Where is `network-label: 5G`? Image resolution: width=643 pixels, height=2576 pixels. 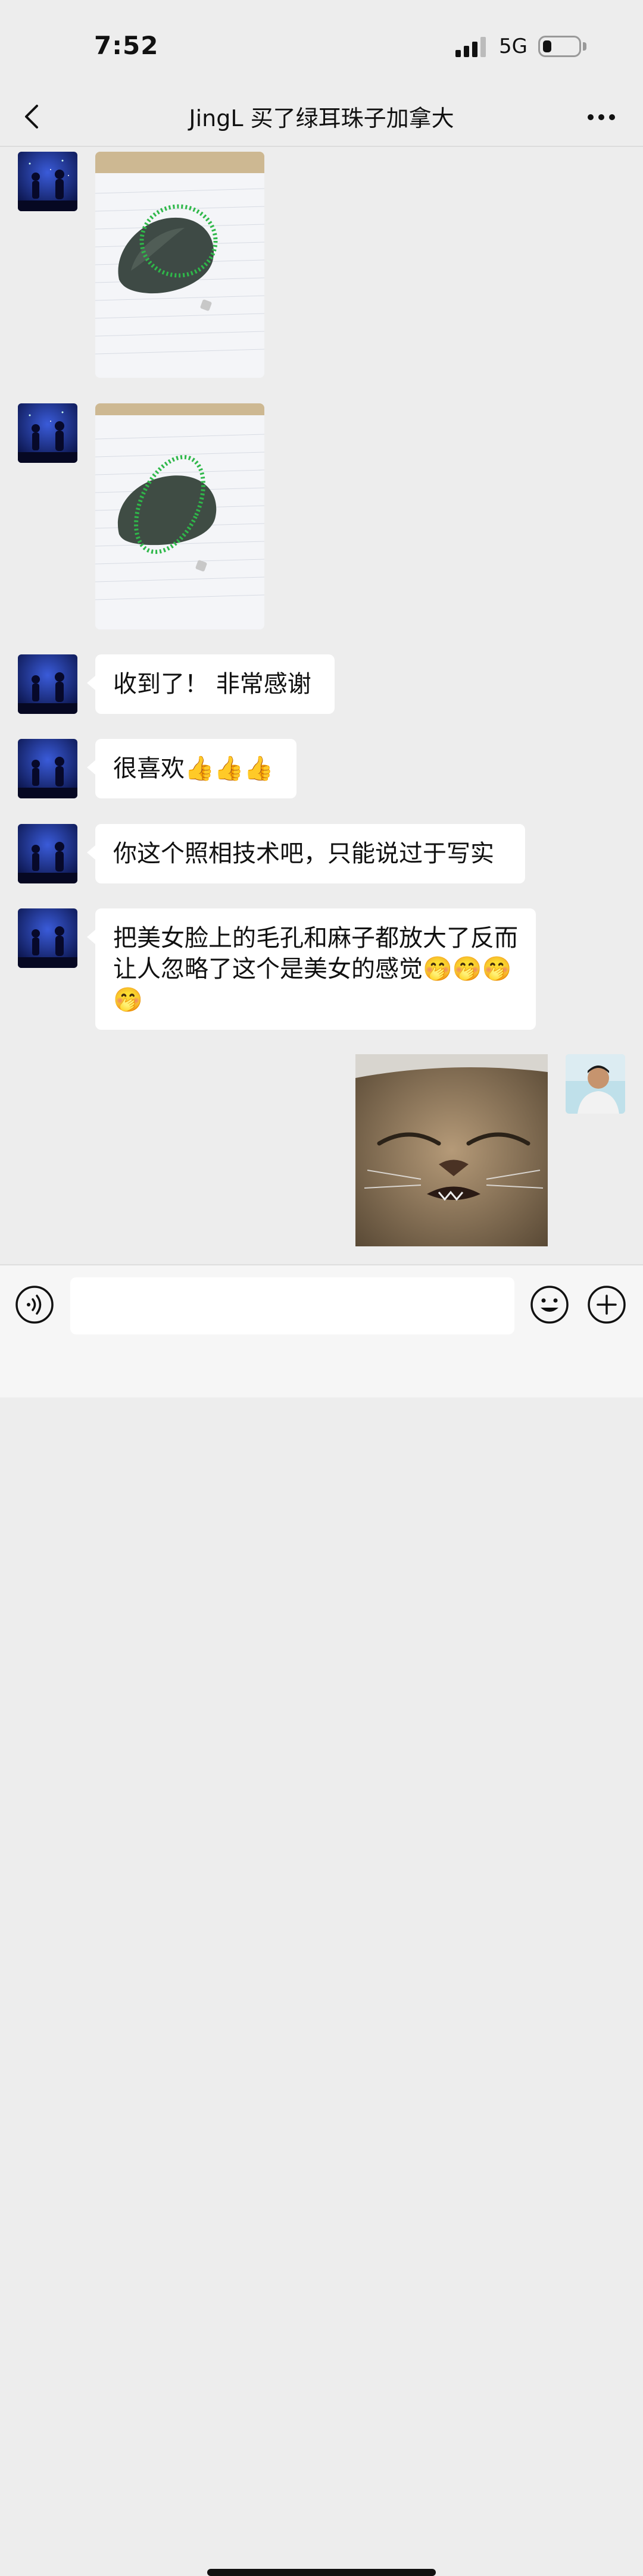 network-label: 5G is located at coordinates (513, 46).